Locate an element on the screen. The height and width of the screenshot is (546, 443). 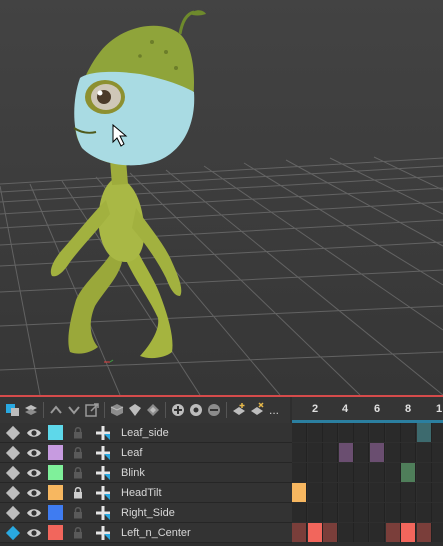
layer-row: Leaf is located at coordinates (146, 453).